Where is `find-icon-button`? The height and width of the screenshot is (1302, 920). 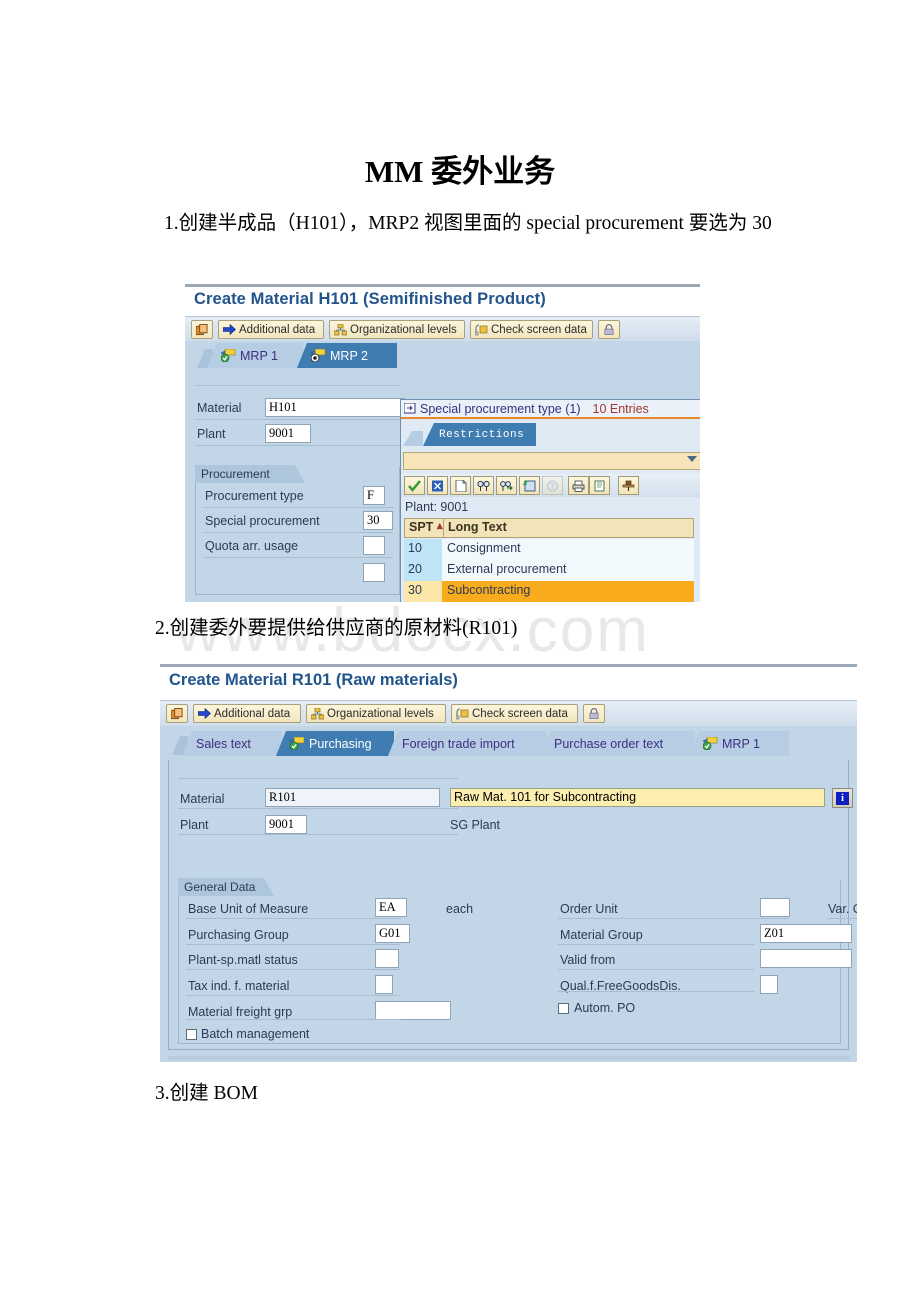
find-icon-button is located at coordinates (483, 485).